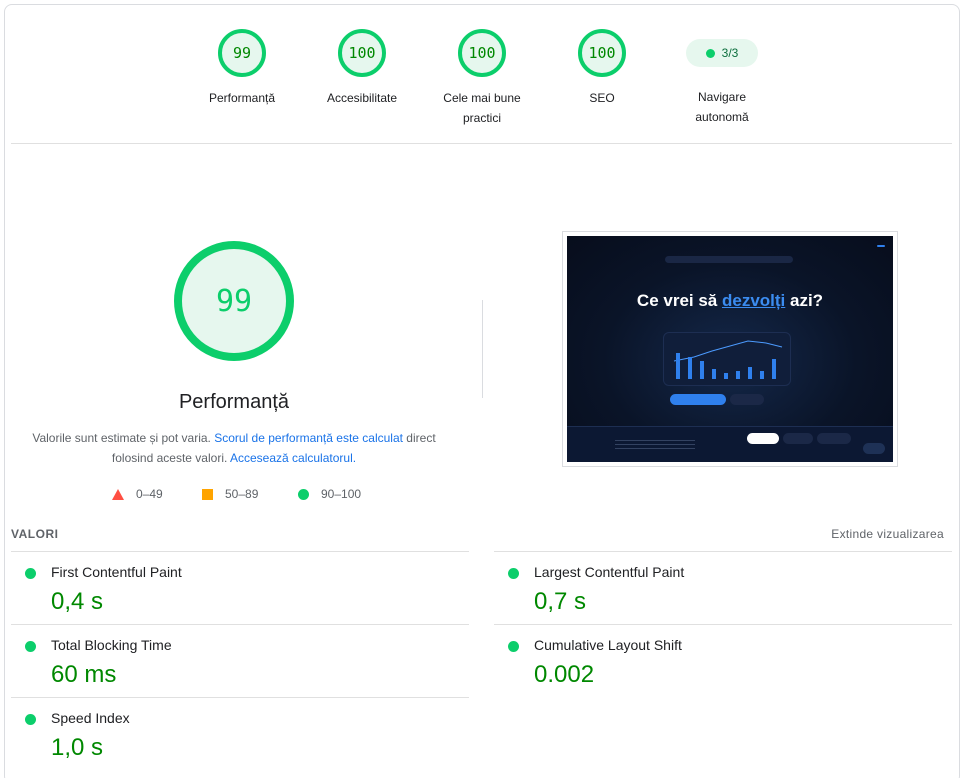  Describe the element at coordinates (560, 601) in the screenshot. I see `metric-value: 0,7 s` at that location.